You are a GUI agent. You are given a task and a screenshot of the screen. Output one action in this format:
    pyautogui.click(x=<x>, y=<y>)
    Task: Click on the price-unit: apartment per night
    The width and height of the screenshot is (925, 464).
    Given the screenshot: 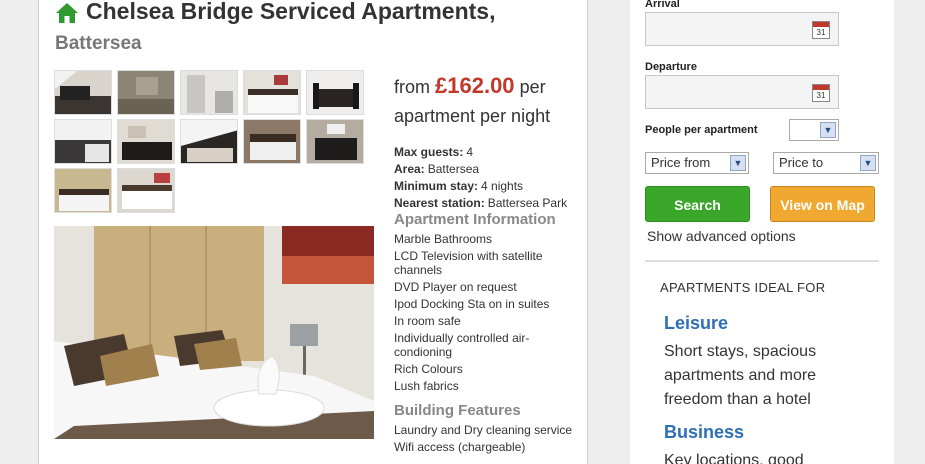 What is the action you would take?
    pyautogui.click(x=472, y=116)
    